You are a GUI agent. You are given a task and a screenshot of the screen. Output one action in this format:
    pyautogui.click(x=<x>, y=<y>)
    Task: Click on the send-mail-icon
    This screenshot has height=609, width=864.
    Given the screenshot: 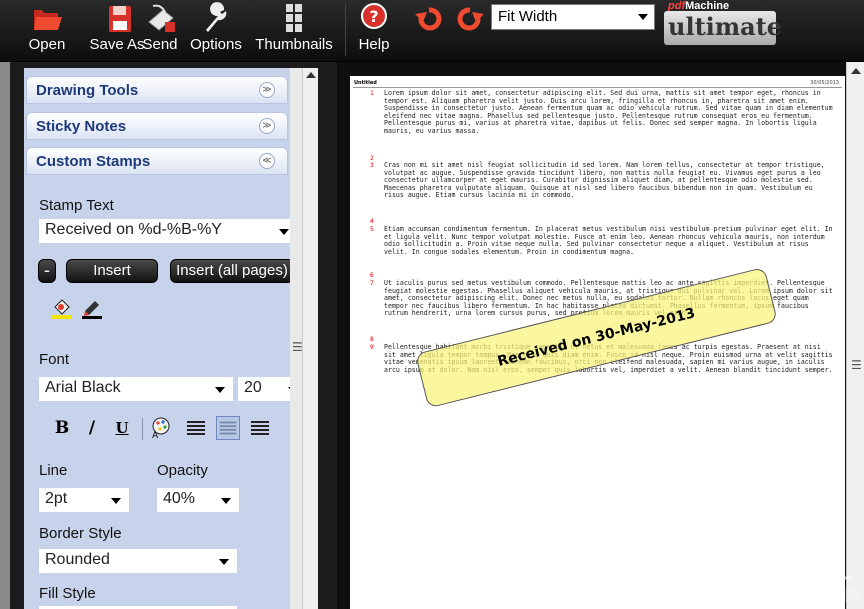 What is the action you would take?
    pyautogui.click(x=161, y=18)
    